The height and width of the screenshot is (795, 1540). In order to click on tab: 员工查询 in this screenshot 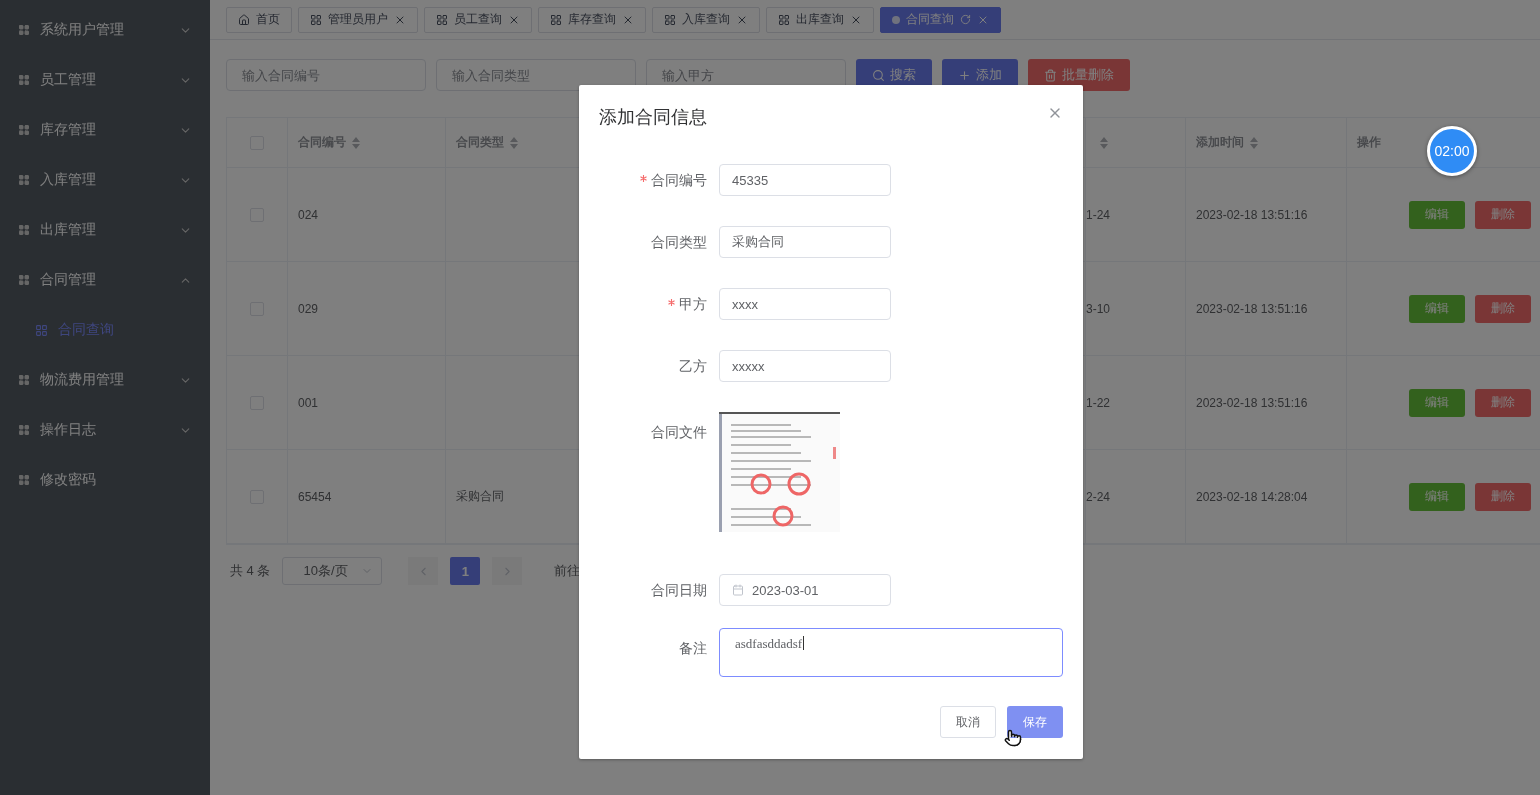, I will do `click(478, 19)`.